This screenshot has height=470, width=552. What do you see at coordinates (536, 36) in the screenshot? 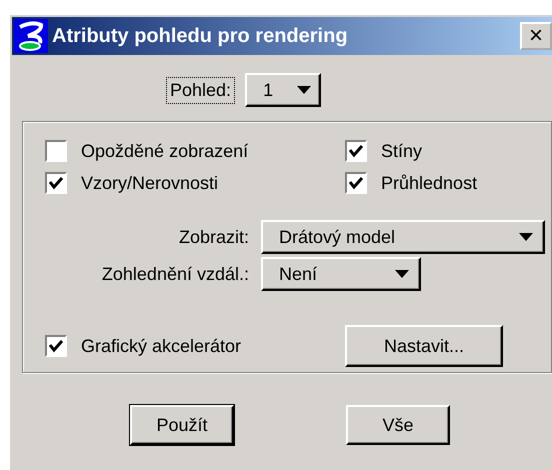
I see `close-button: ×` at bounding box center [536, 36].